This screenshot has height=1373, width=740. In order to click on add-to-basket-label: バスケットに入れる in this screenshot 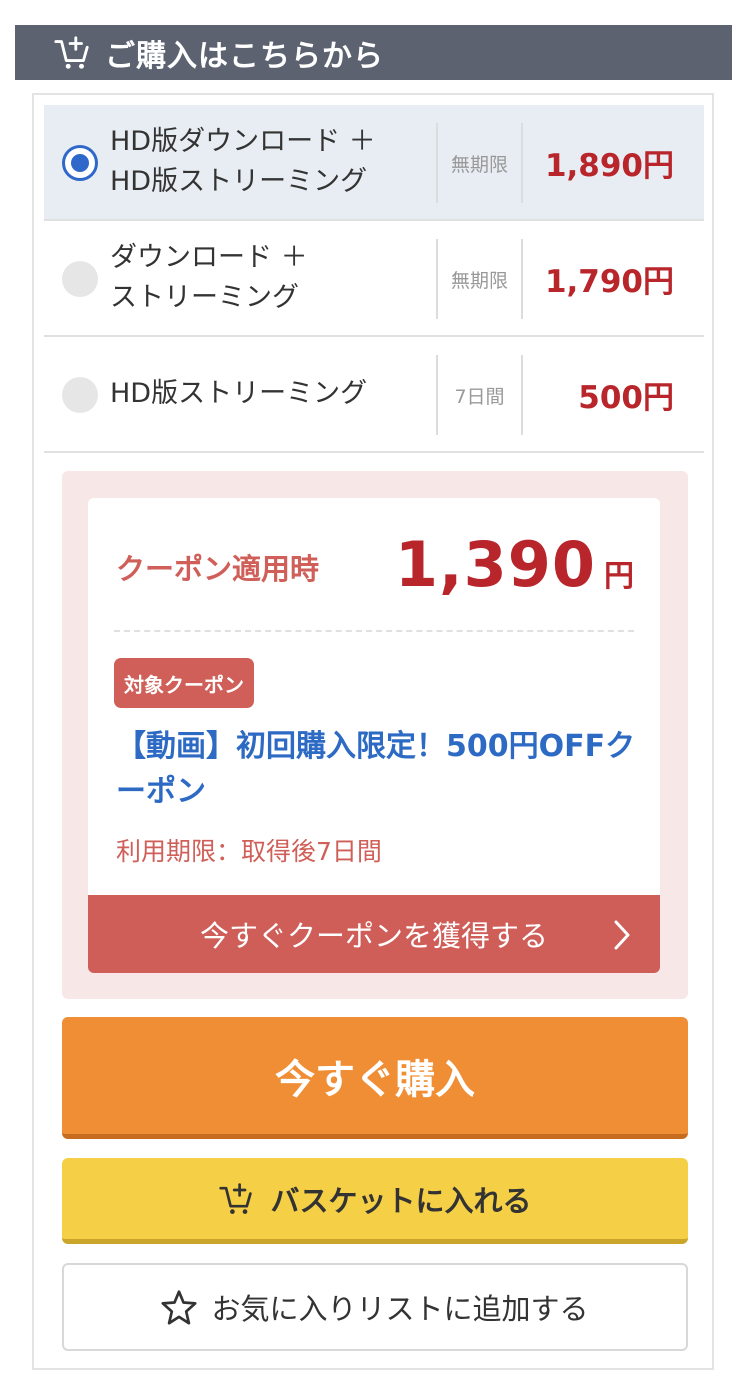, I will do `click(401, 1200)`.